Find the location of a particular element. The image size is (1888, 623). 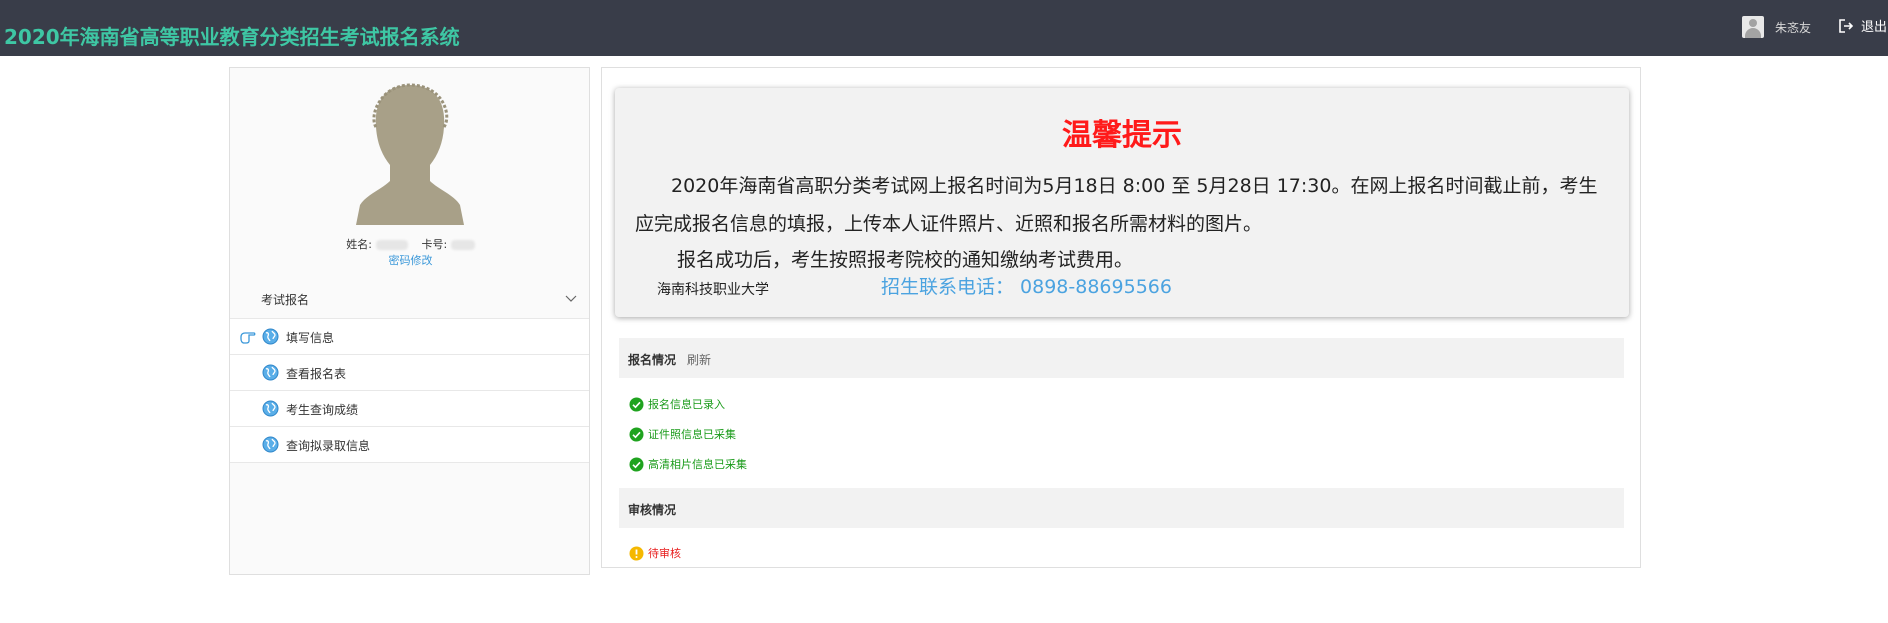

school-name: 海南科技职业大学 is located at coordinates (713, 290).